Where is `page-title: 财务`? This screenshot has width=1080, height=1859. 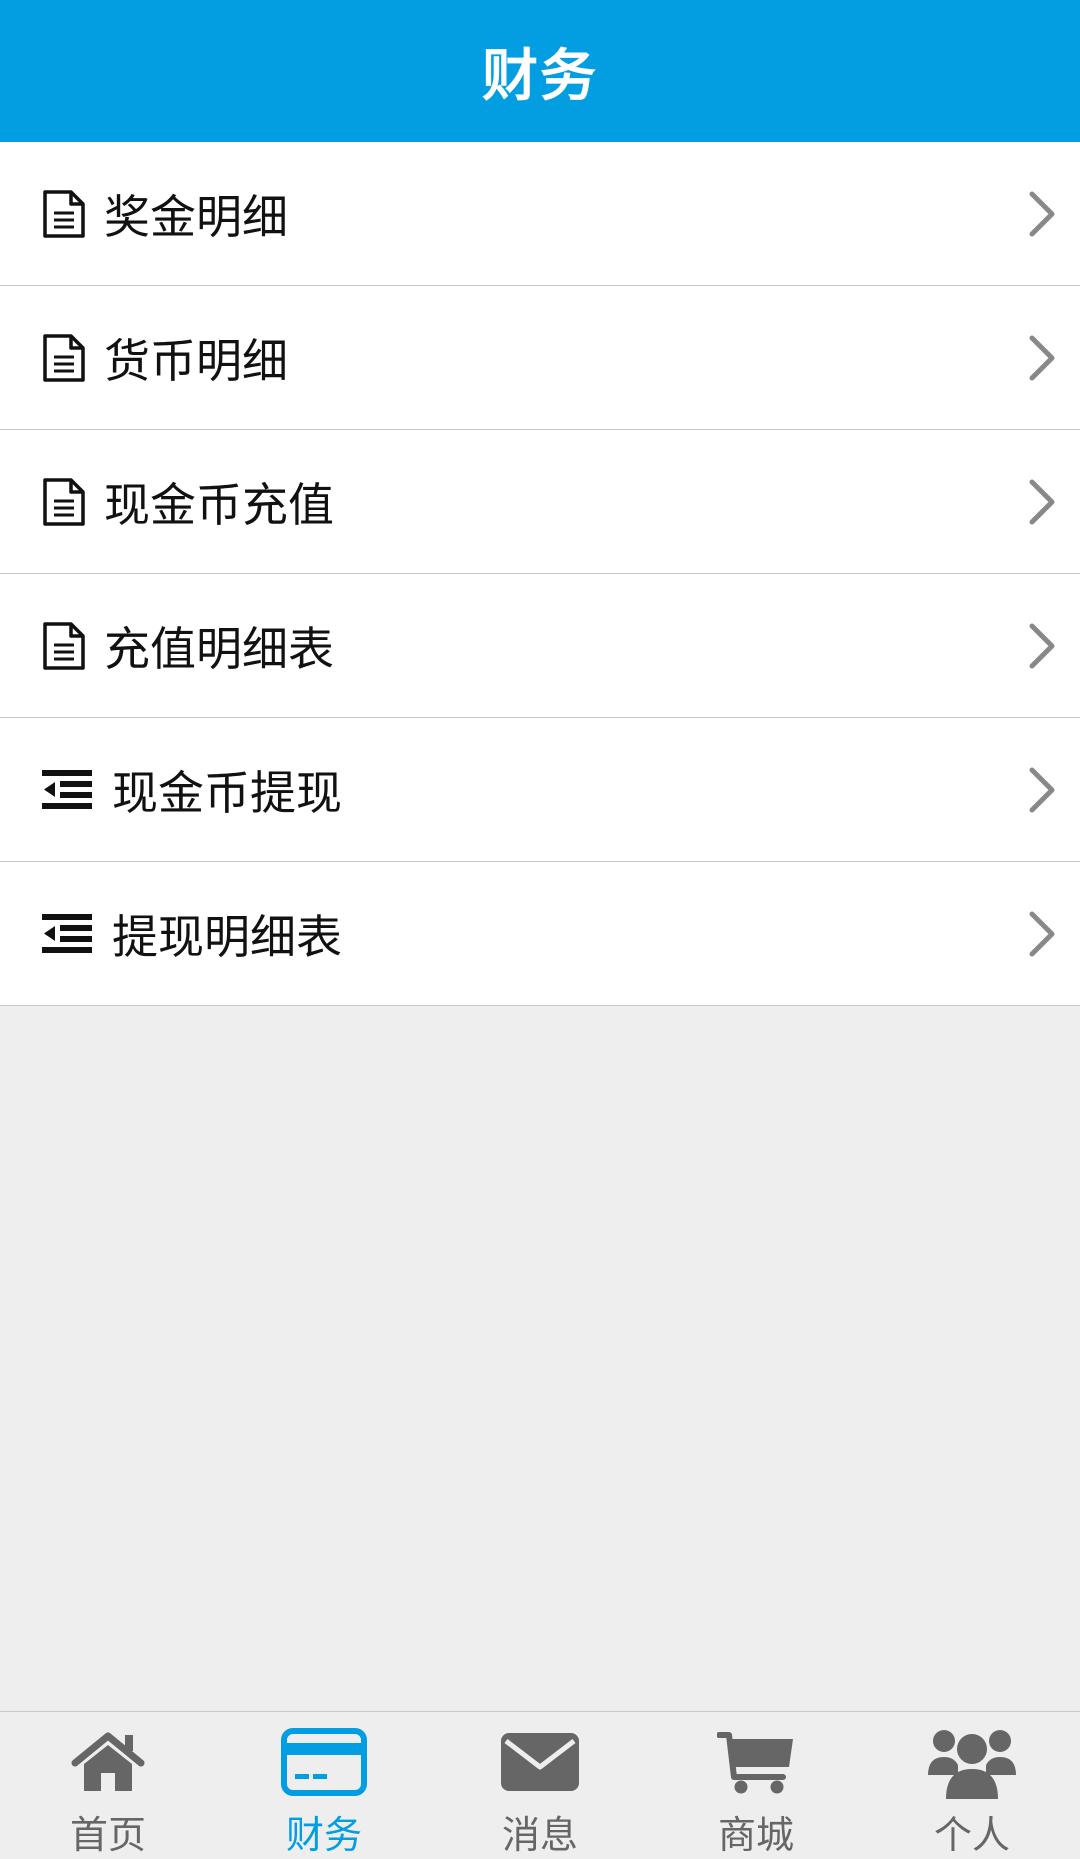 page-title: 财务 is located at coordinates (540, 76).